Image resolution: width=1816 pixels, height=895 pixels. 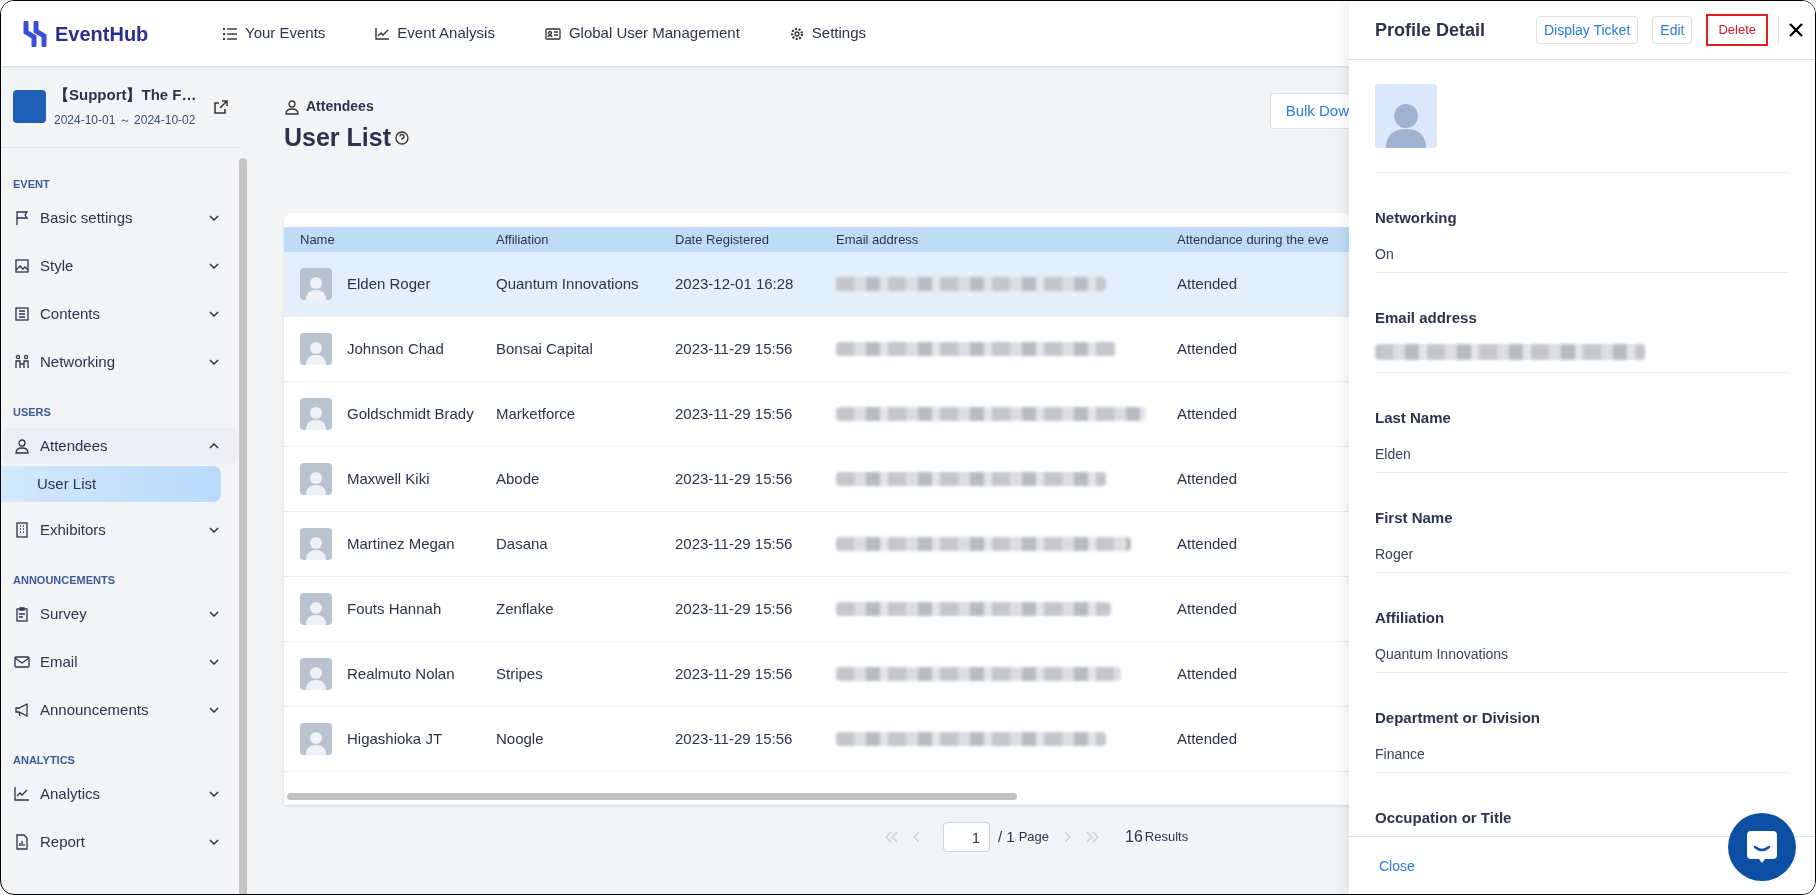 What do you see at coordinates (31, 184) in the screenshot?
I see `sidebar-section-heading: EVENT` at bounding box center [31, 184].